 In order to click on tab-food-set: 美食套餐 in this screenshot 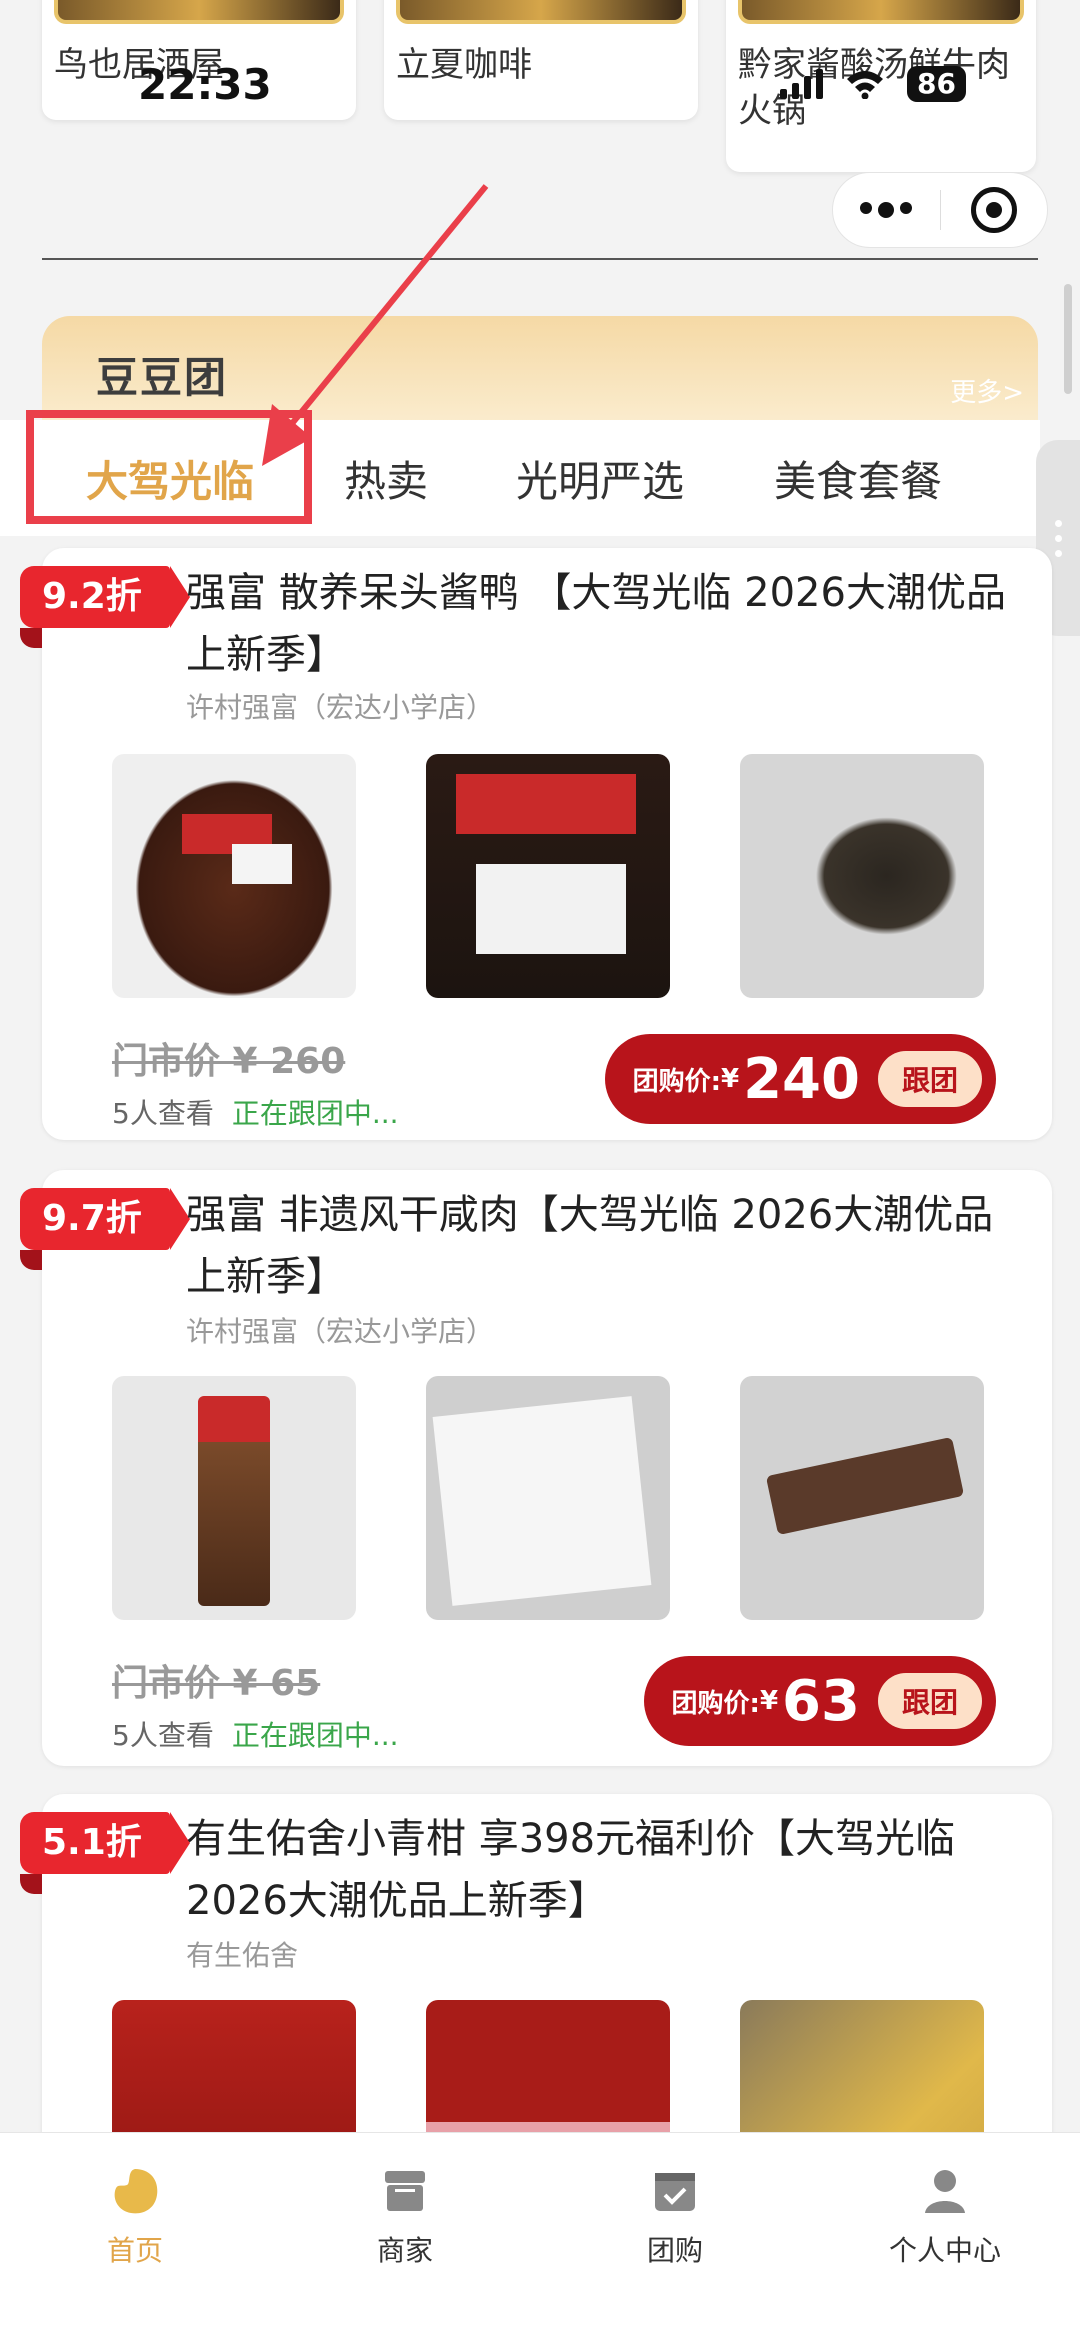, I will do `click(858, 478)`.